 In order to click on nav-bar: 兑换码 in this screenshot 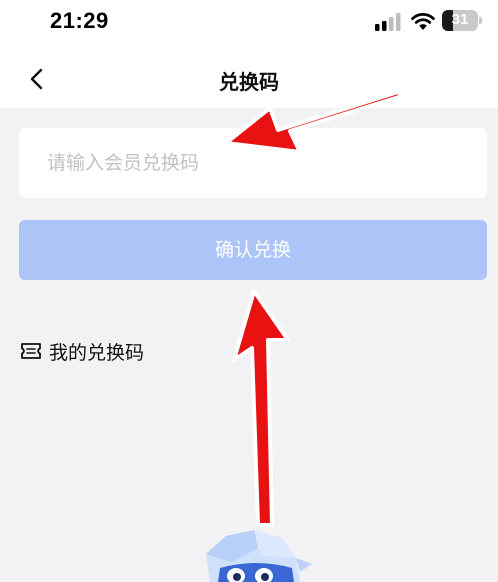, I will do `click(249, 80)`.